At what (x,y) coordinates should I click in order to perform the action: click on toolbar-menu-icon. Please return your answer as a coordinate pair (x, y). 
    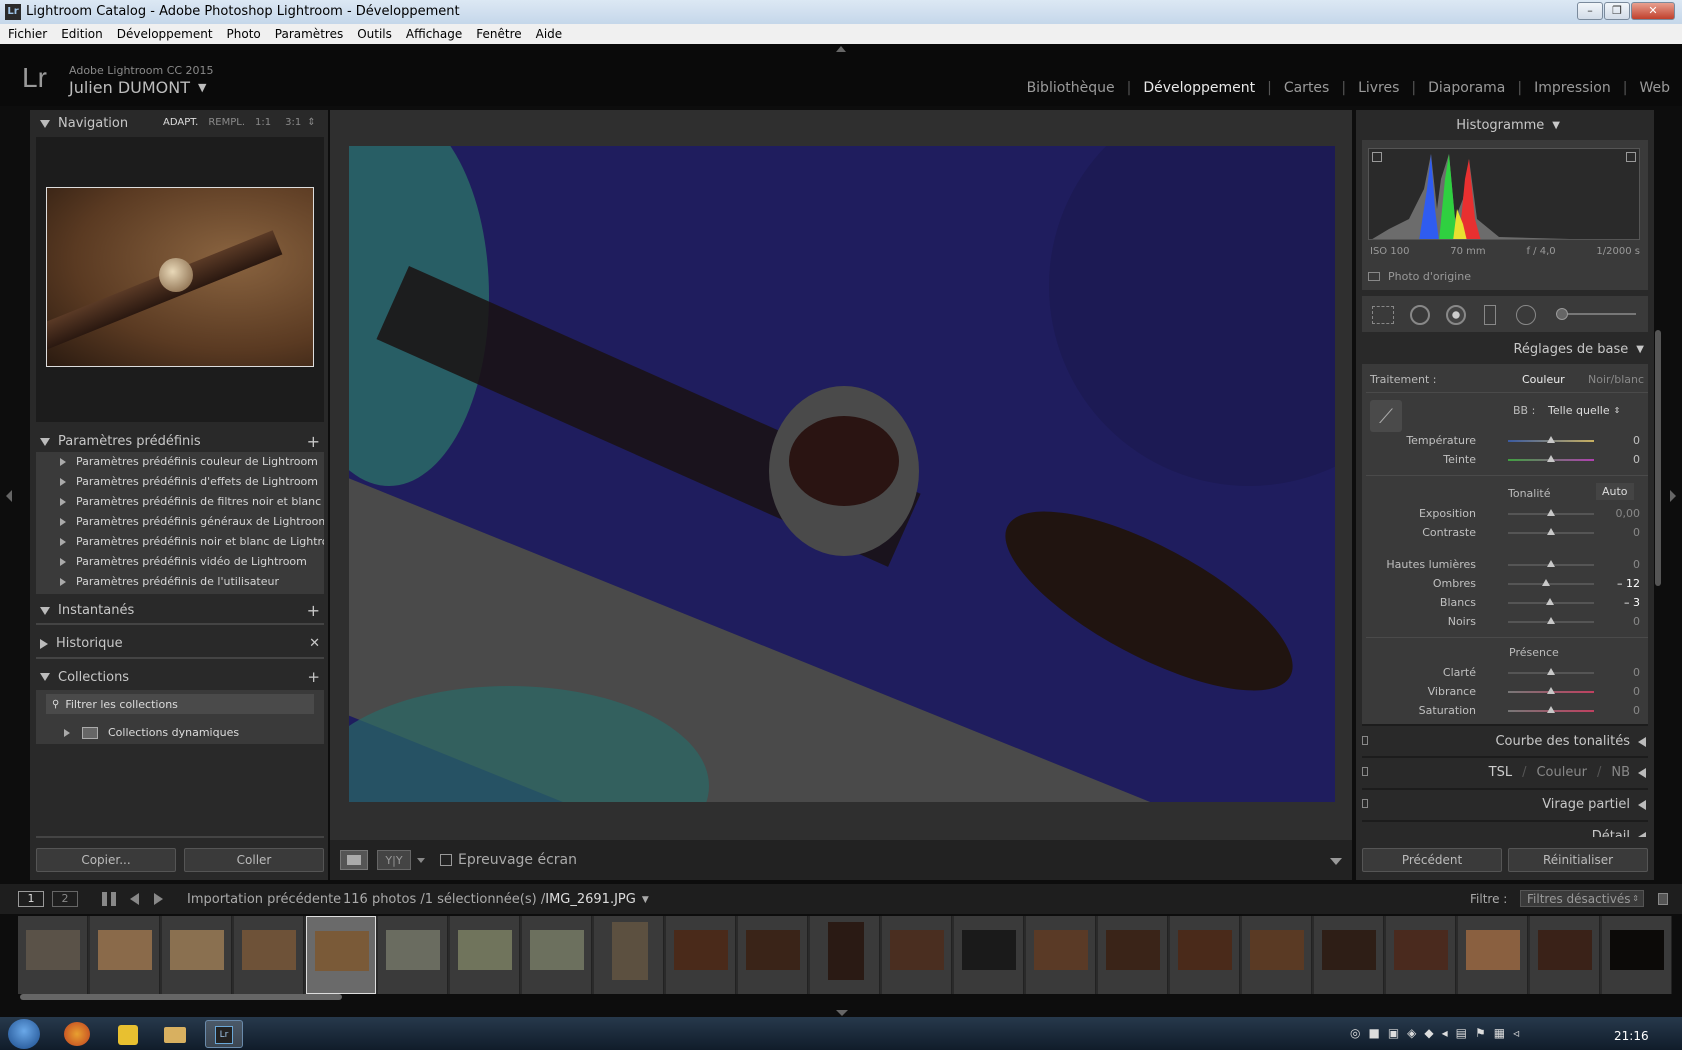
    Looking at the image, I should click on (1336, 861).